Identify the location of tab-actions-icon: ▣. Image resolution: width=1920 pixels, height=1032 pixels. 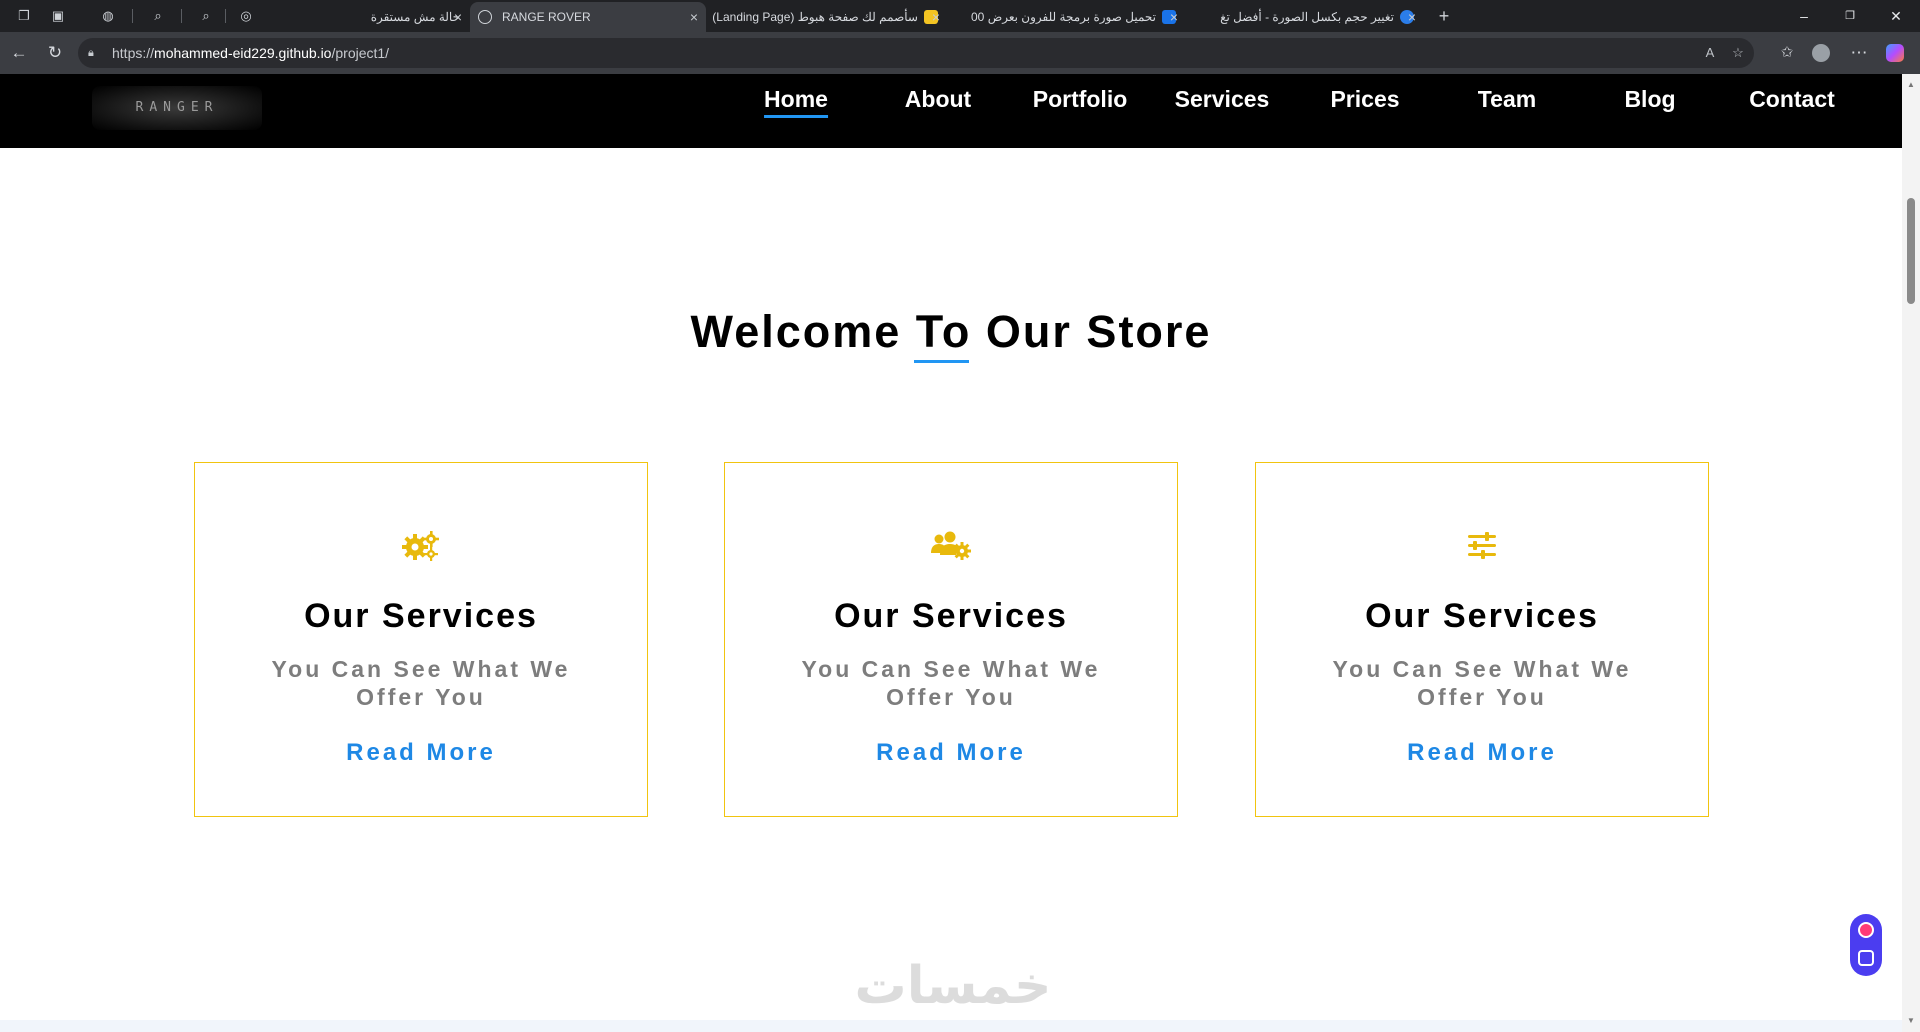
(58, 16).